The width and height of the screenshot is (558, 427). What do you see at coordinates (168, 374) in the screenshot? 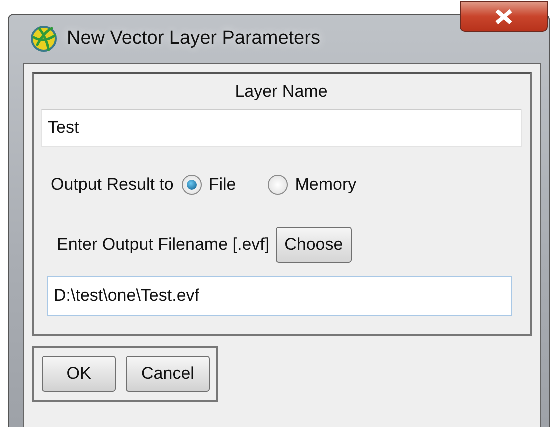
I see `cancel-button: Cancel` at bounding box center [168, 374].